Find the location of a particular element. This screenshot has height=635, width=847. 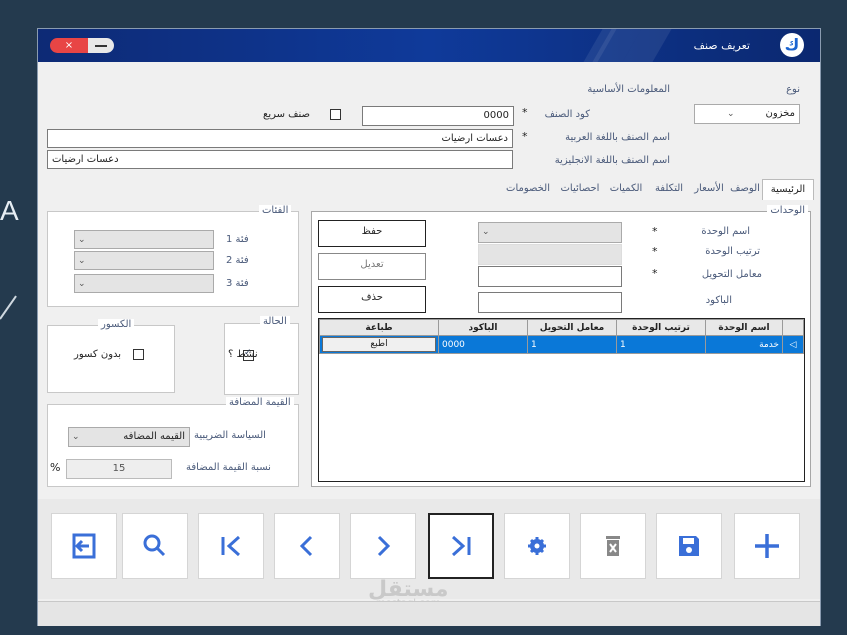

tab-description: الوصف is located at coordinates (745, 189).